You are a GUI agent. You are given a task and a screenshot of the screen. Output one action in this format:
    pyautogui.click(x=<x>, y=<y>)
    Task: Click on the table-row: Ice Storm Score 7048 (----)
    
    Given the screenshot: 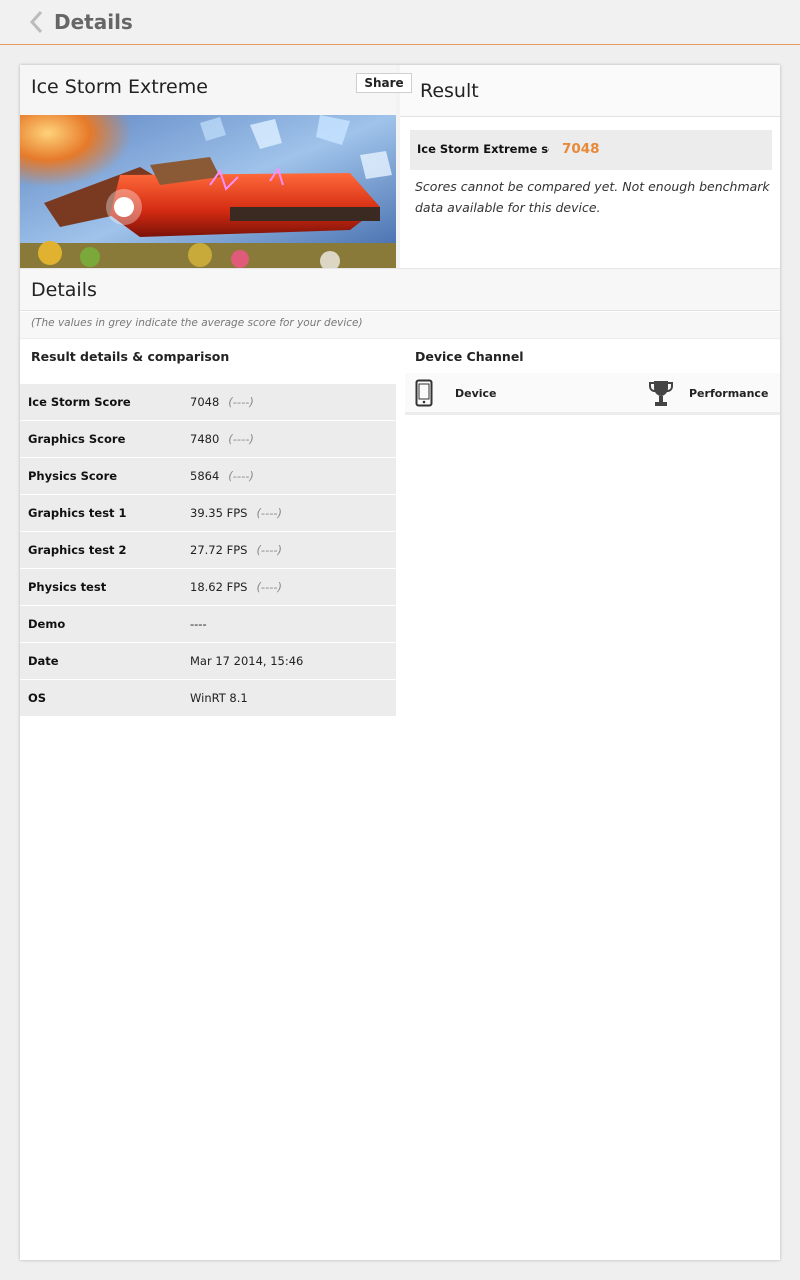 What is the action you would take?
    pyautogui.click(x=208, y=401)
    